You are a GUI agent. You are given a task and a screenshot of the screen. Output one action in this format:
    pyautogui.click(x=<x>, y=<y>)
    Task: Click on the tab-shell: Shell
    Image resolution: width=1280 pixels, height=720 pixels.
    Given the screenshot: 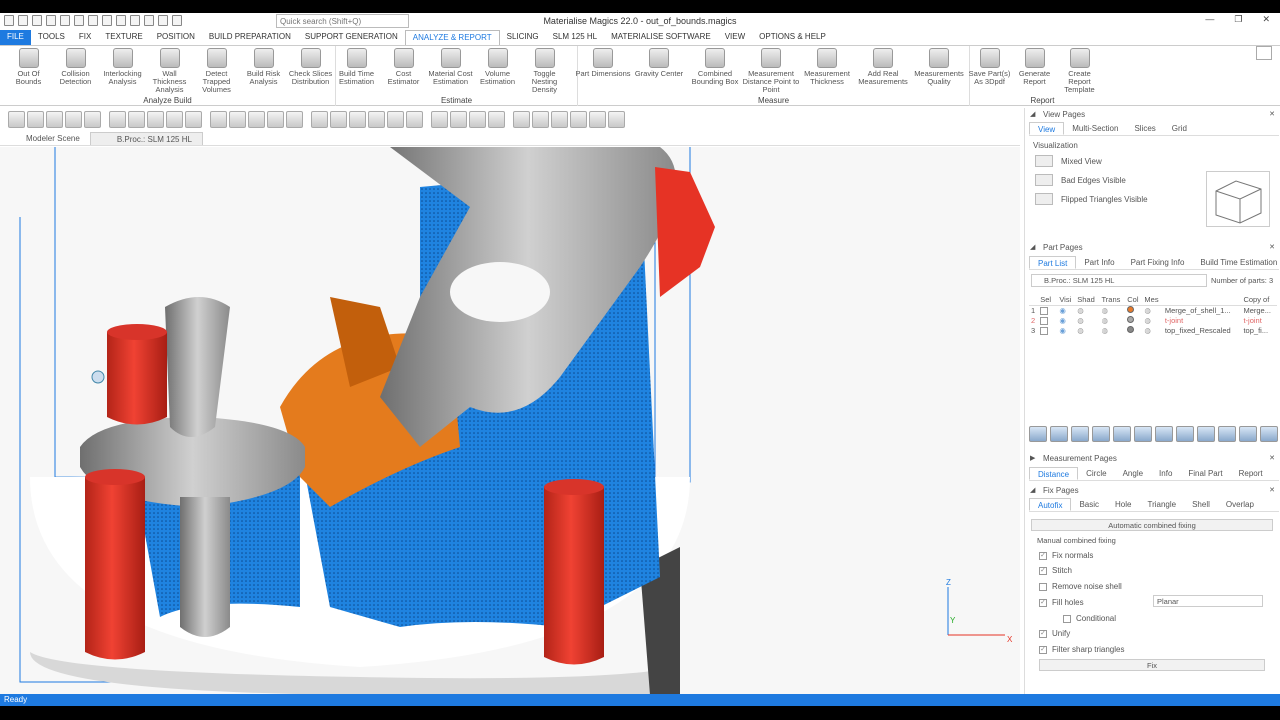 What is the action you would take?
    pyautogui.click(x=1201, y=504)
    